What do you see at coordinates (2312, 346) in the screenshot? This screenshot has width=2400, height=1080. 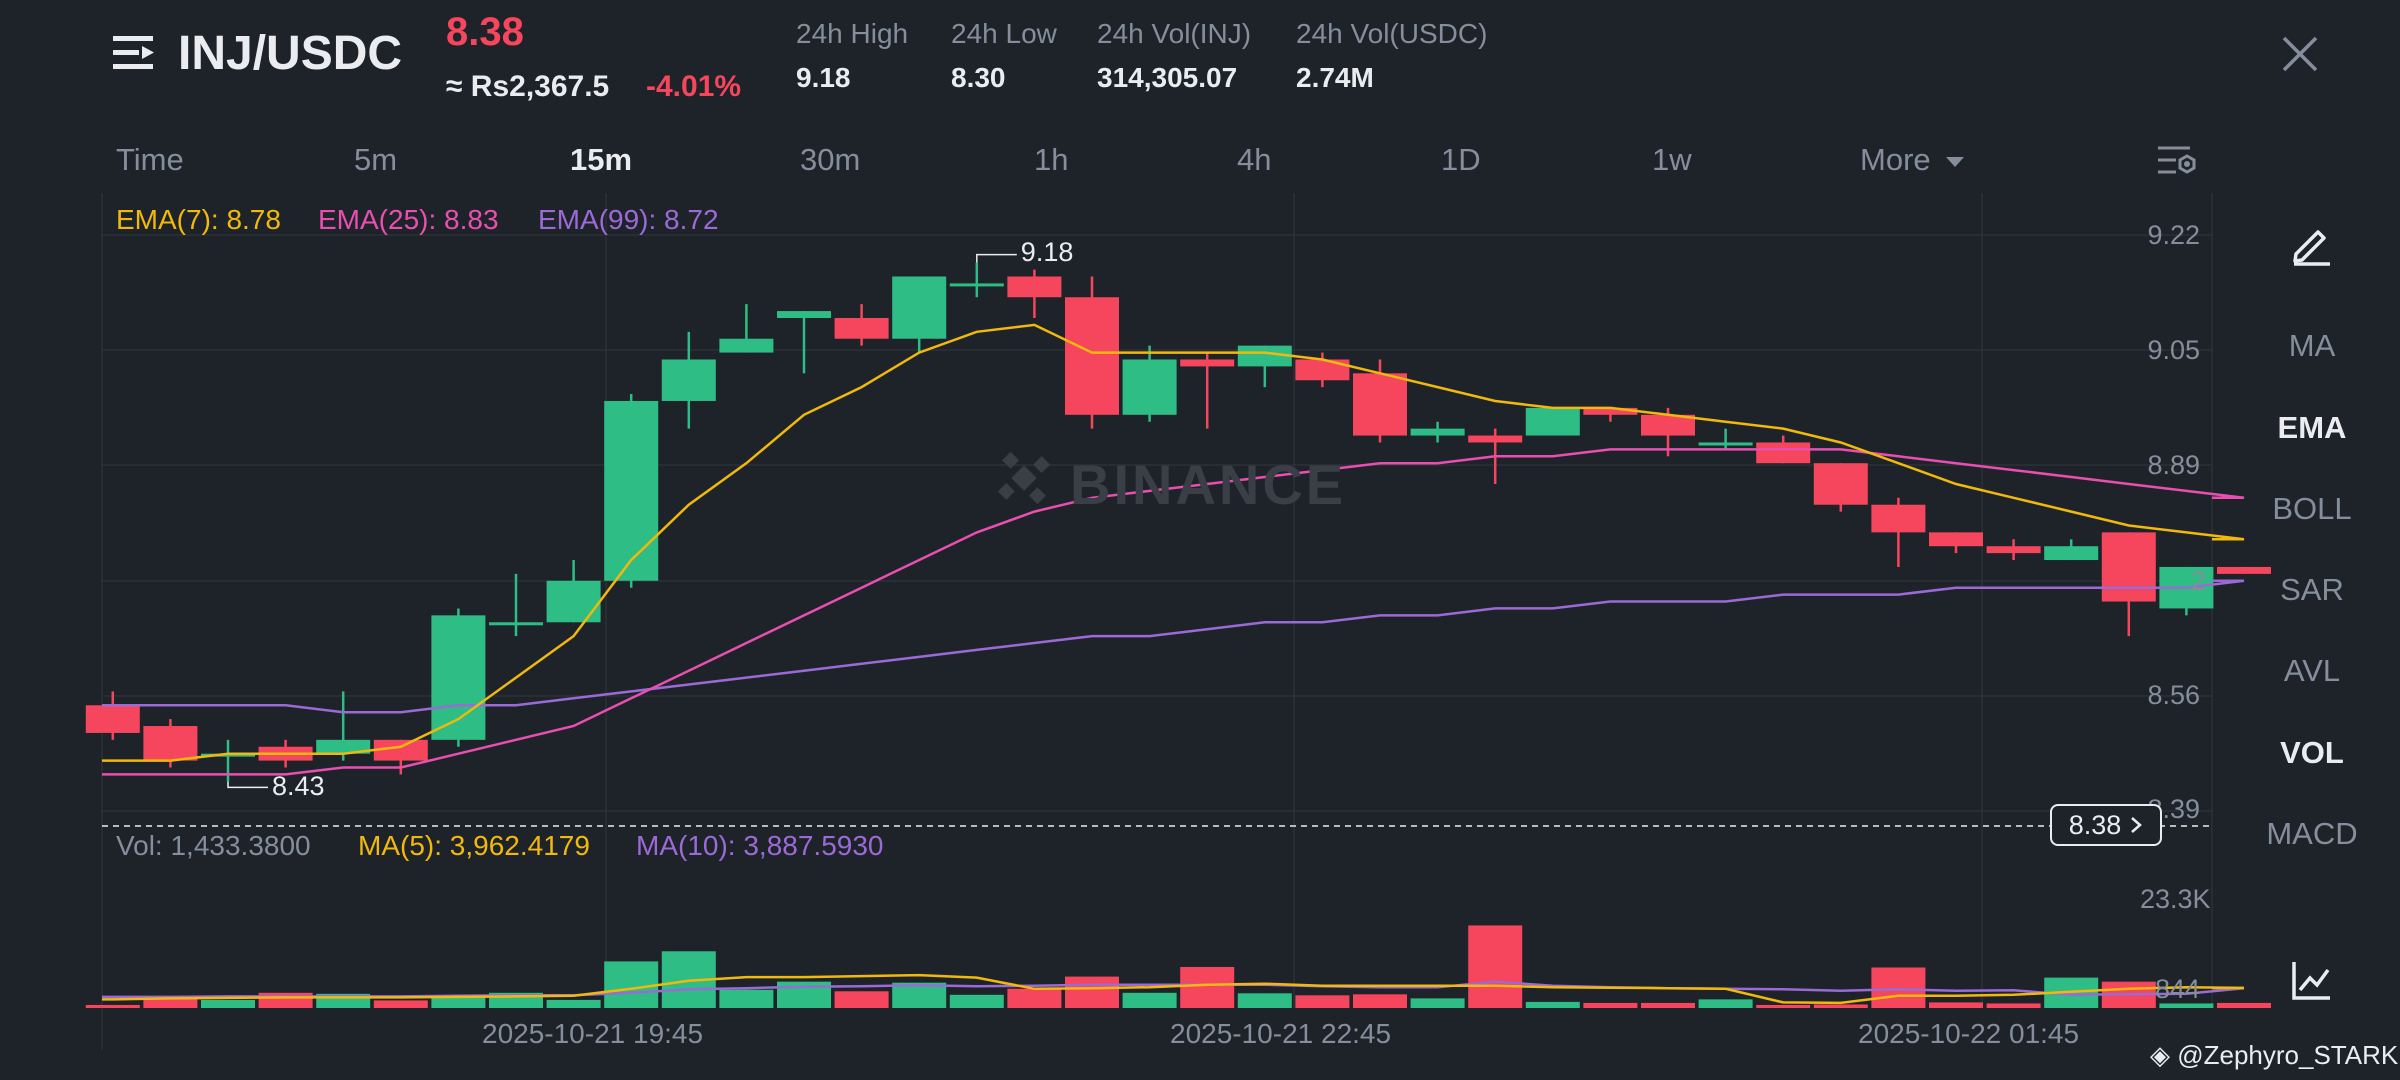 I see `side-menu-ma: MA` at bounding box center [2312, 346].